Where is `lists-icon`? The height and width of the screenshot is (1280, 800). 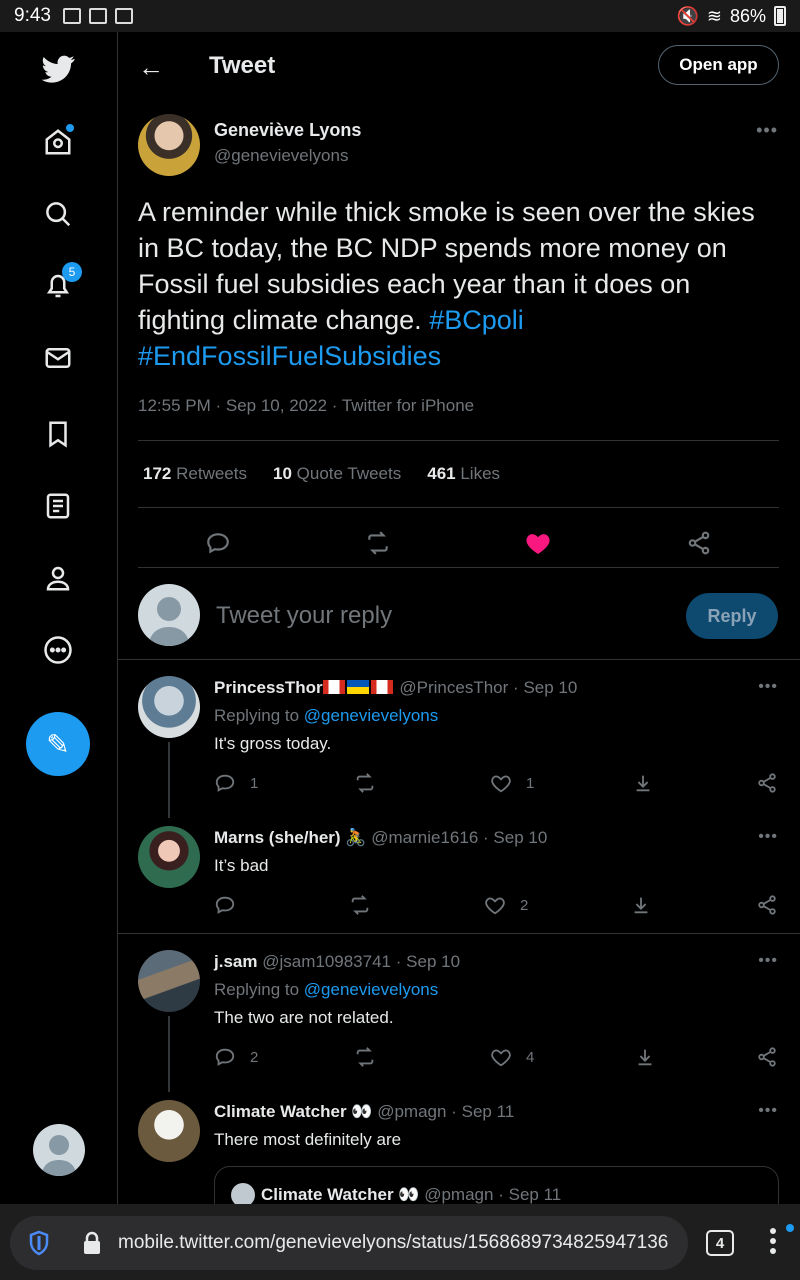
lists-icon is located at coordinates (58, 506).